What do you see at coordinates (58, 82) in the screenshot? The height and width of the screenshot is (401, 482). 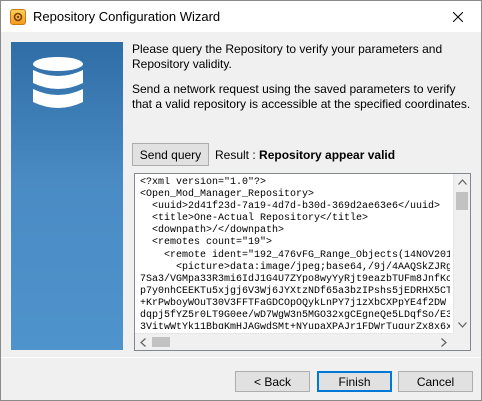 I see `database-icon` at bounding box center [58, 82].